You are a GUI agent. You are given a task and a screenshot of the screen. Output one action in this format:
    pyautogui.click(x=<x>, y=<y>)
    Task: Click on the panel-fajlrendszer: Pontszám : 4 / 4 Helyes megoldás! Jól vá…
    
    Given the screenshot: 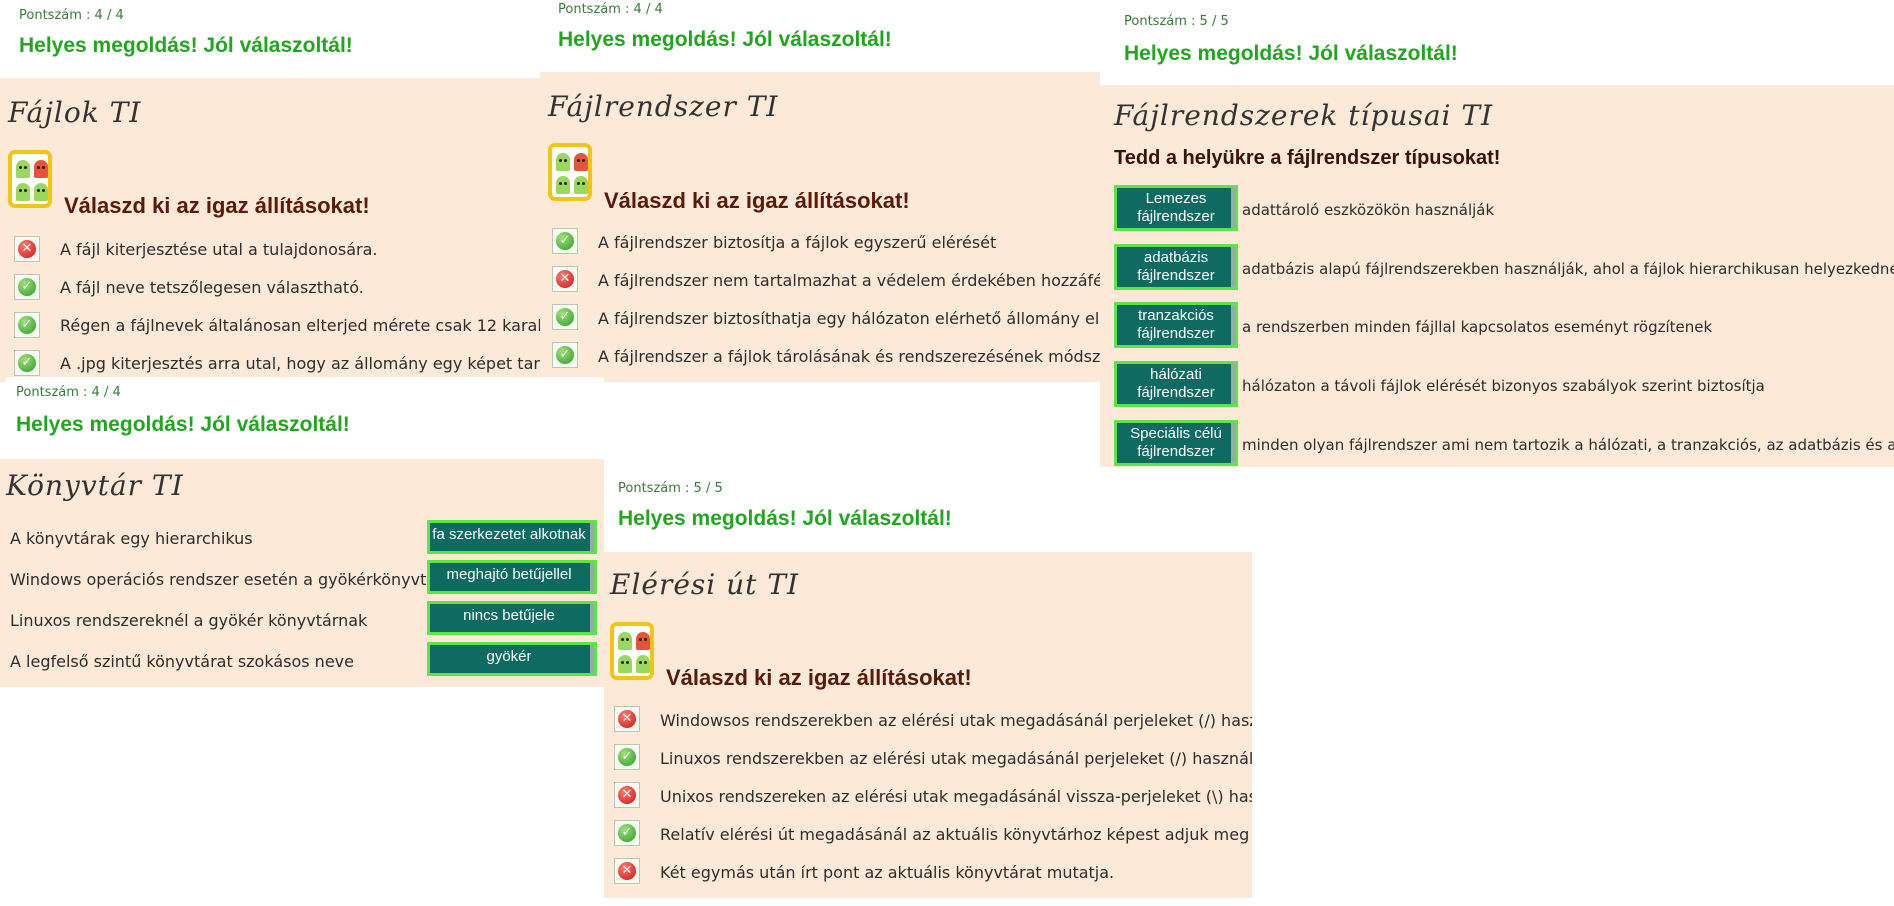 What is the action you would take?
    pyautogui.click(x=820, y=191)
    